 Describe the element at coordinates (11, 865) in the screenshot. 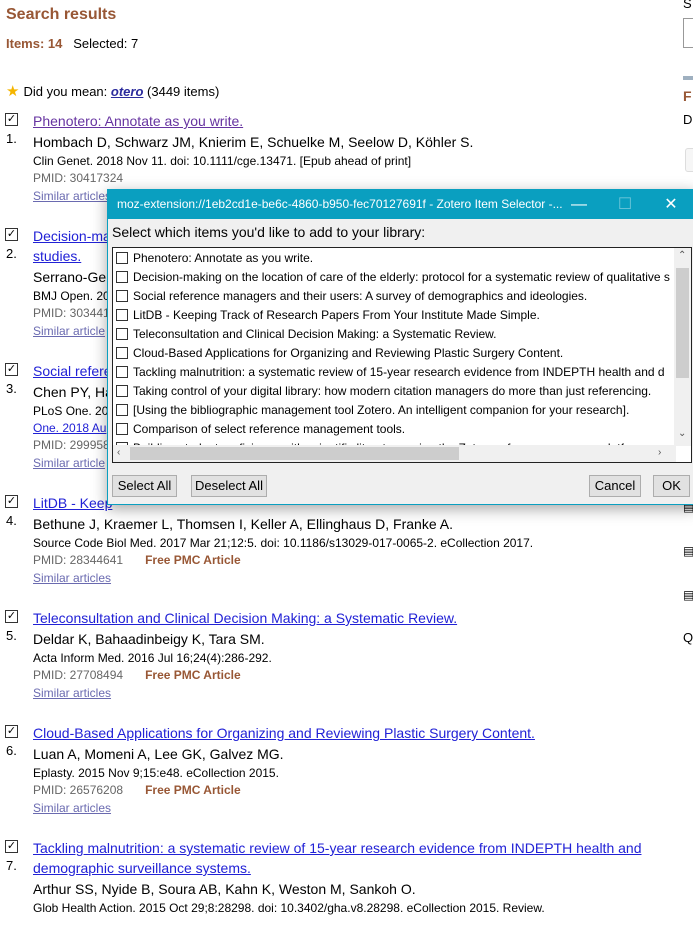

I see `result-number: 7.` at that location.